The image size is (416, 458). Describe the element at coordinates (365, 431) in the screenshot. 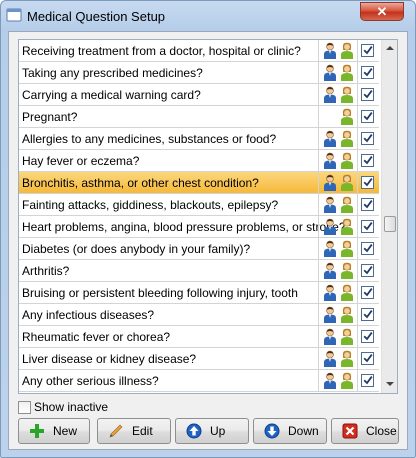

I see `close-button: Close` at that location.